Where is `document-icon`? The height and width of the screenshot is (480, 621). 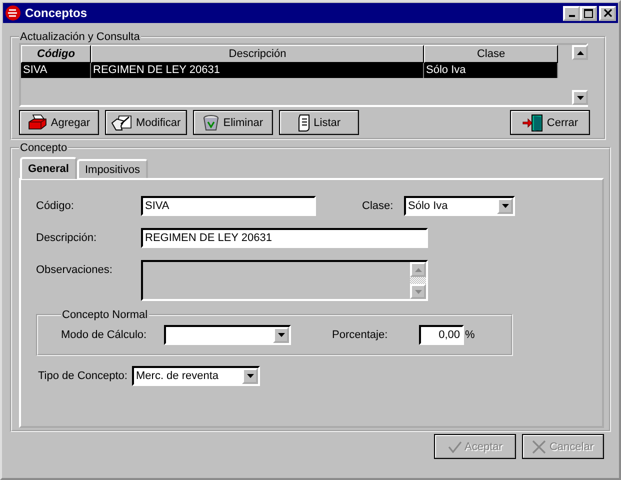 document-icon is located at coordinates (303, 123).